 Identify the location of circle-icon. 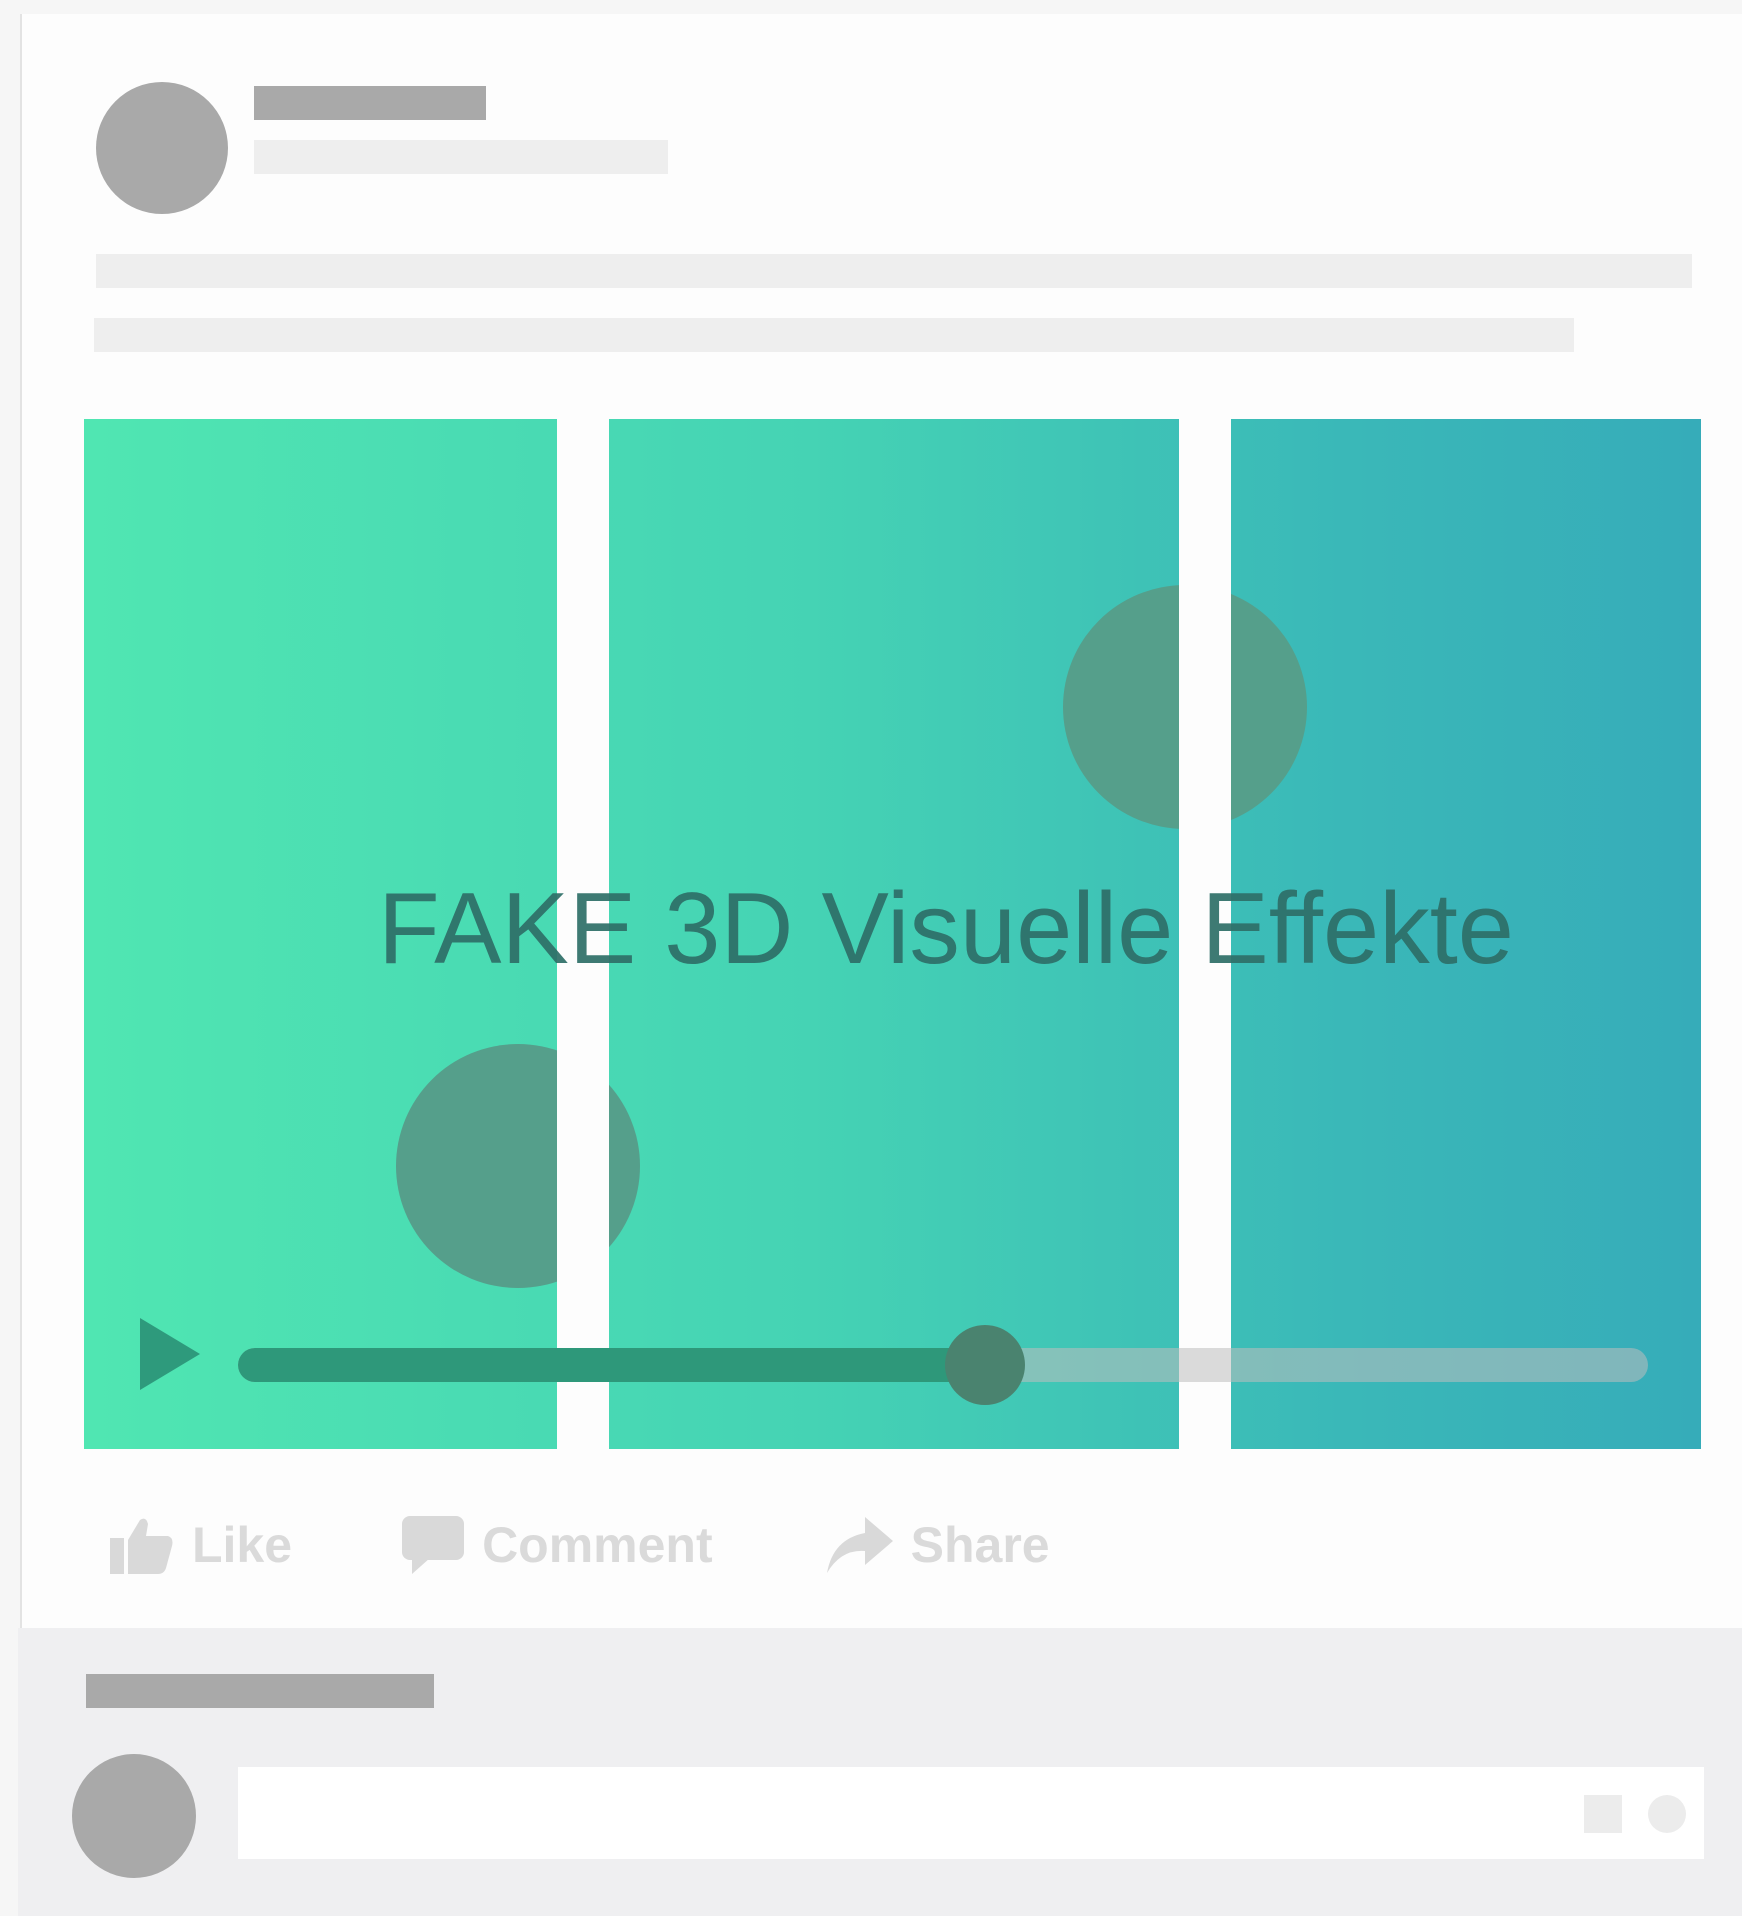
(1667, 1814).